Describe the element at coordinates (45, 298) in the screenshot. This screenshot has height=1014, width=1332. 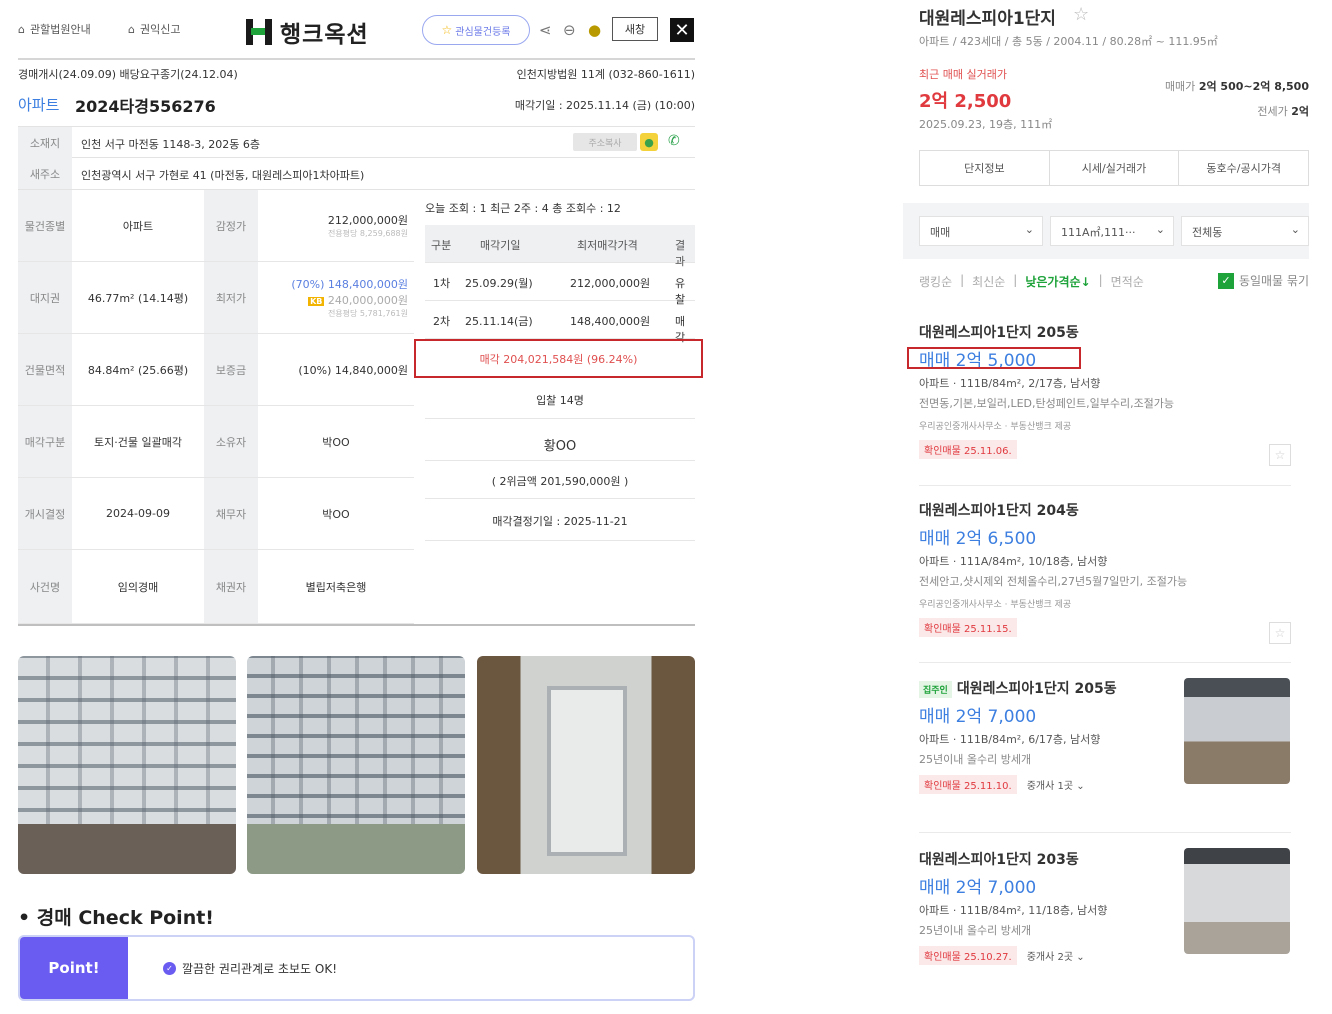
I see `grid-label: 대지권` at that location.